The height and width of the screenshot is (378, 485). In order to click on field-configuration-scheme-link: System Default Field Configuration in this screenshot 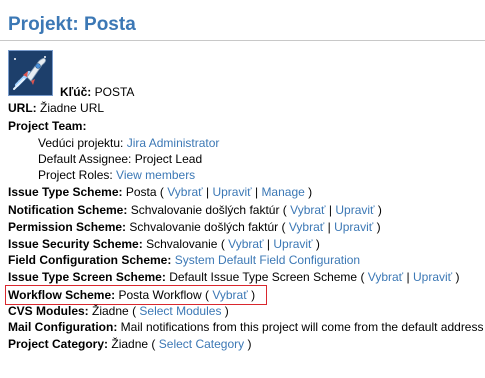, I will do `click(267, 260)`.